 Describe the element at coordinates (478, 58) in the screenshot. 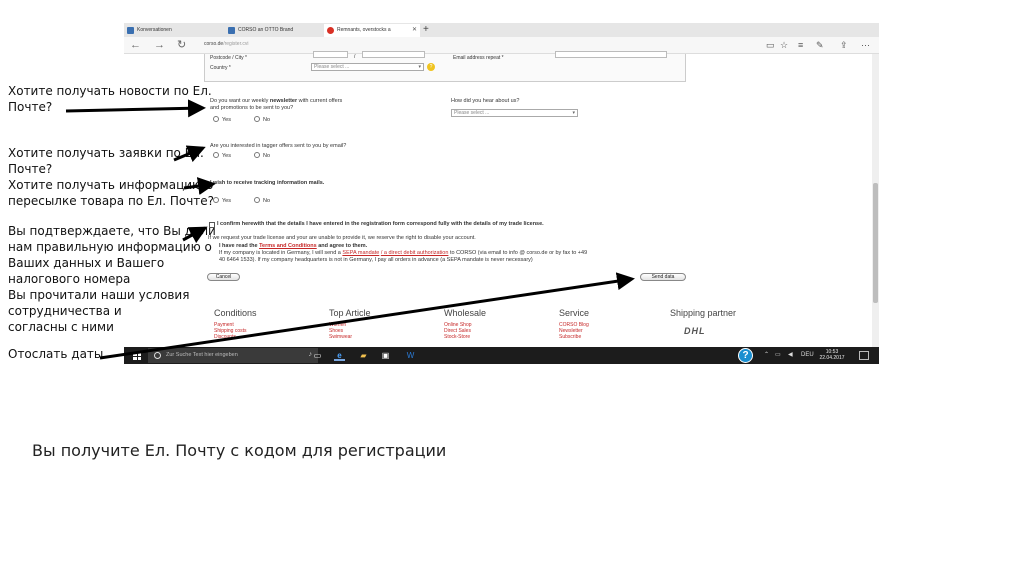

I see `email-repeat-label: Email address repeat *` at that location.